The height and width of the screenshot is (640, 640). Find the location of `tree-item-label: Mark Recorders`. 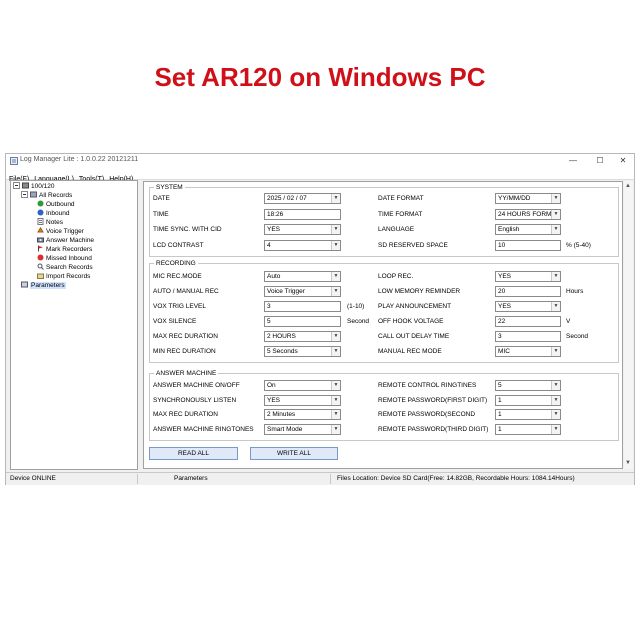

tree-item-label: Mark Recorders is located at coordinates (69, 249).